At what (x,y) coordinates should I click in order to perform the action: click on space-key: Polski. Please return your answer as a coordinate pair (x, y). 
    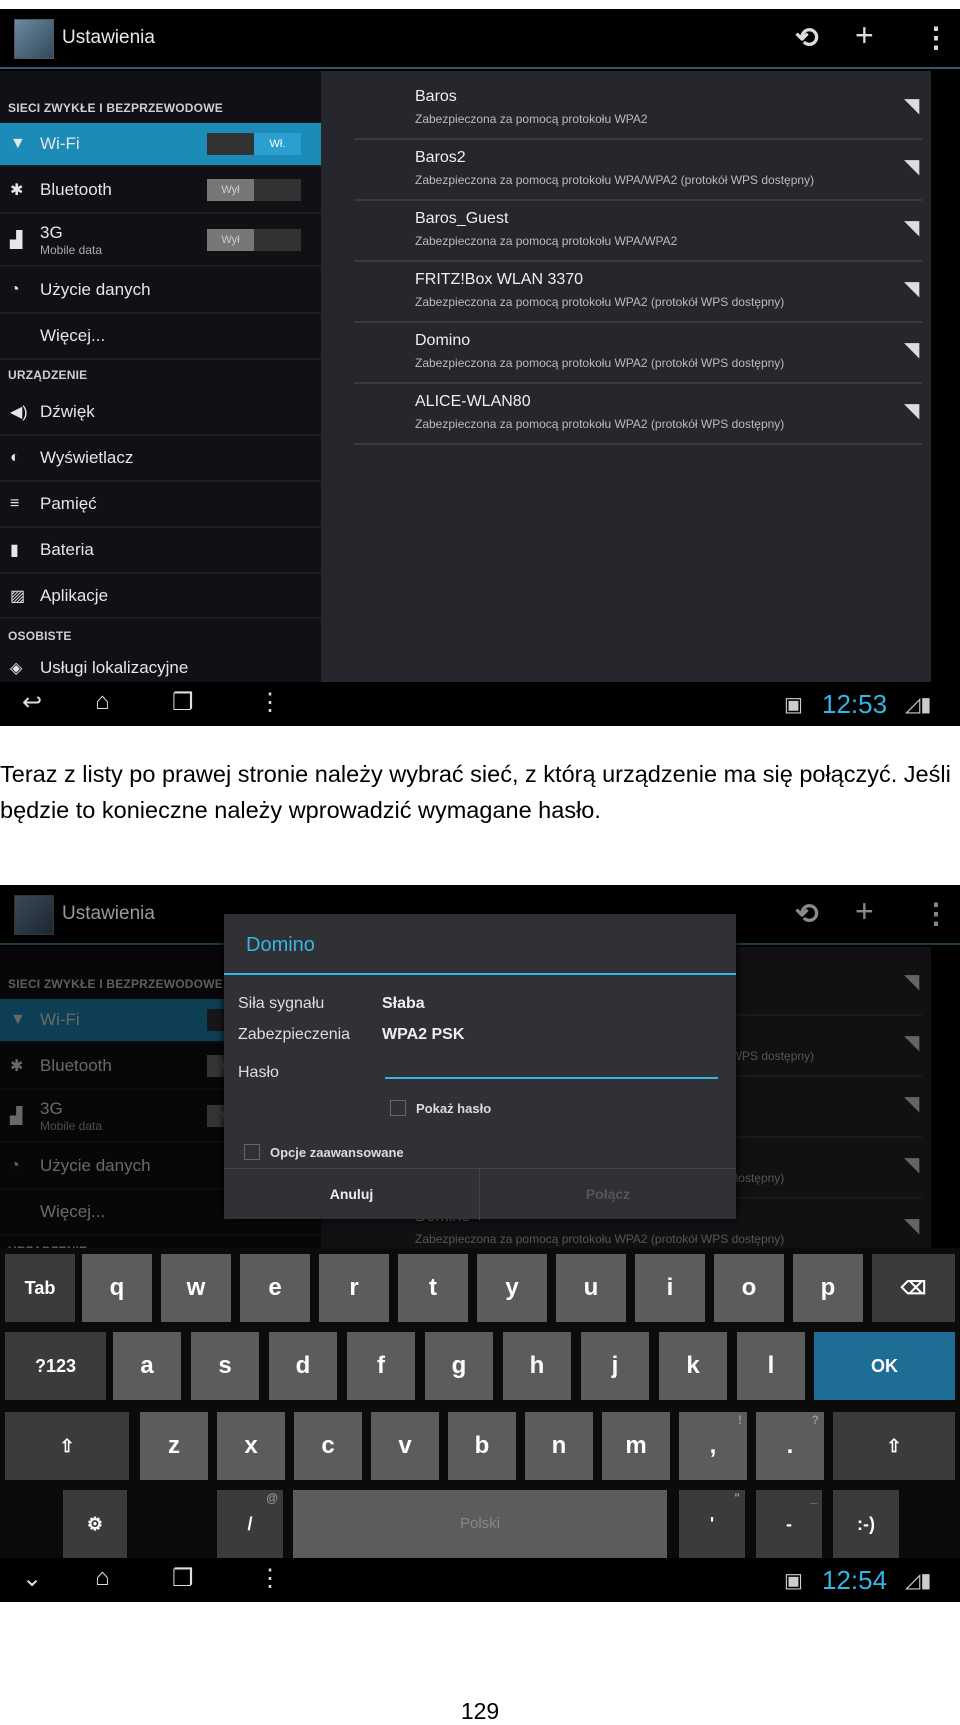
    Looking at the image, I should click on (480, 1524).